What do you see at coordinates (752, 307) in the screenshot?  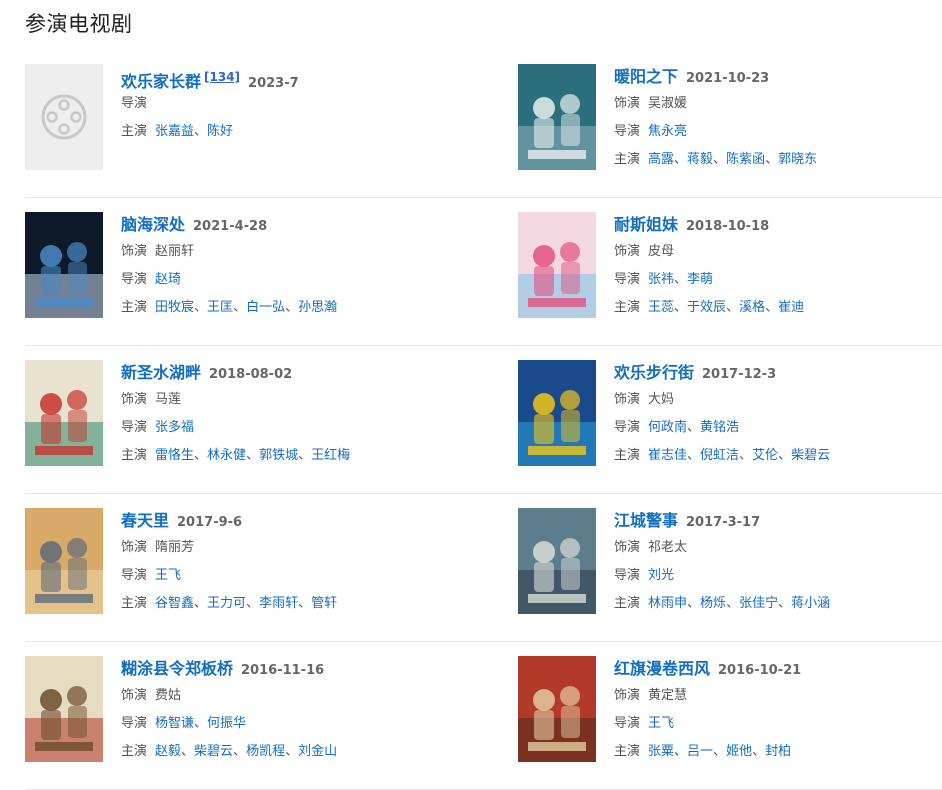 I see `cast-link: 溪格` at bounding box center [752, 307].